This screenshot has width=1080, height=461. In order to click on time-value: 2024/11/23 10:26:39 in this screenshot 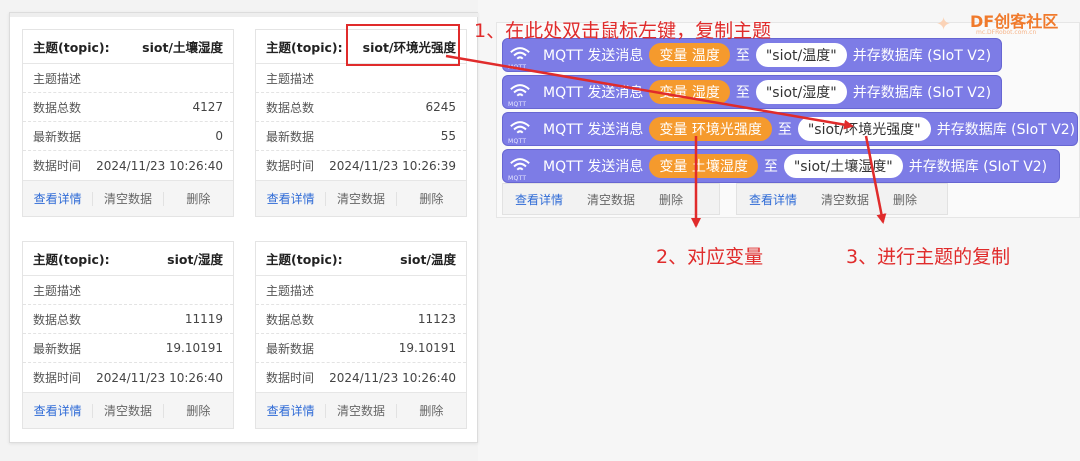, I will do `click(392, 165)`.